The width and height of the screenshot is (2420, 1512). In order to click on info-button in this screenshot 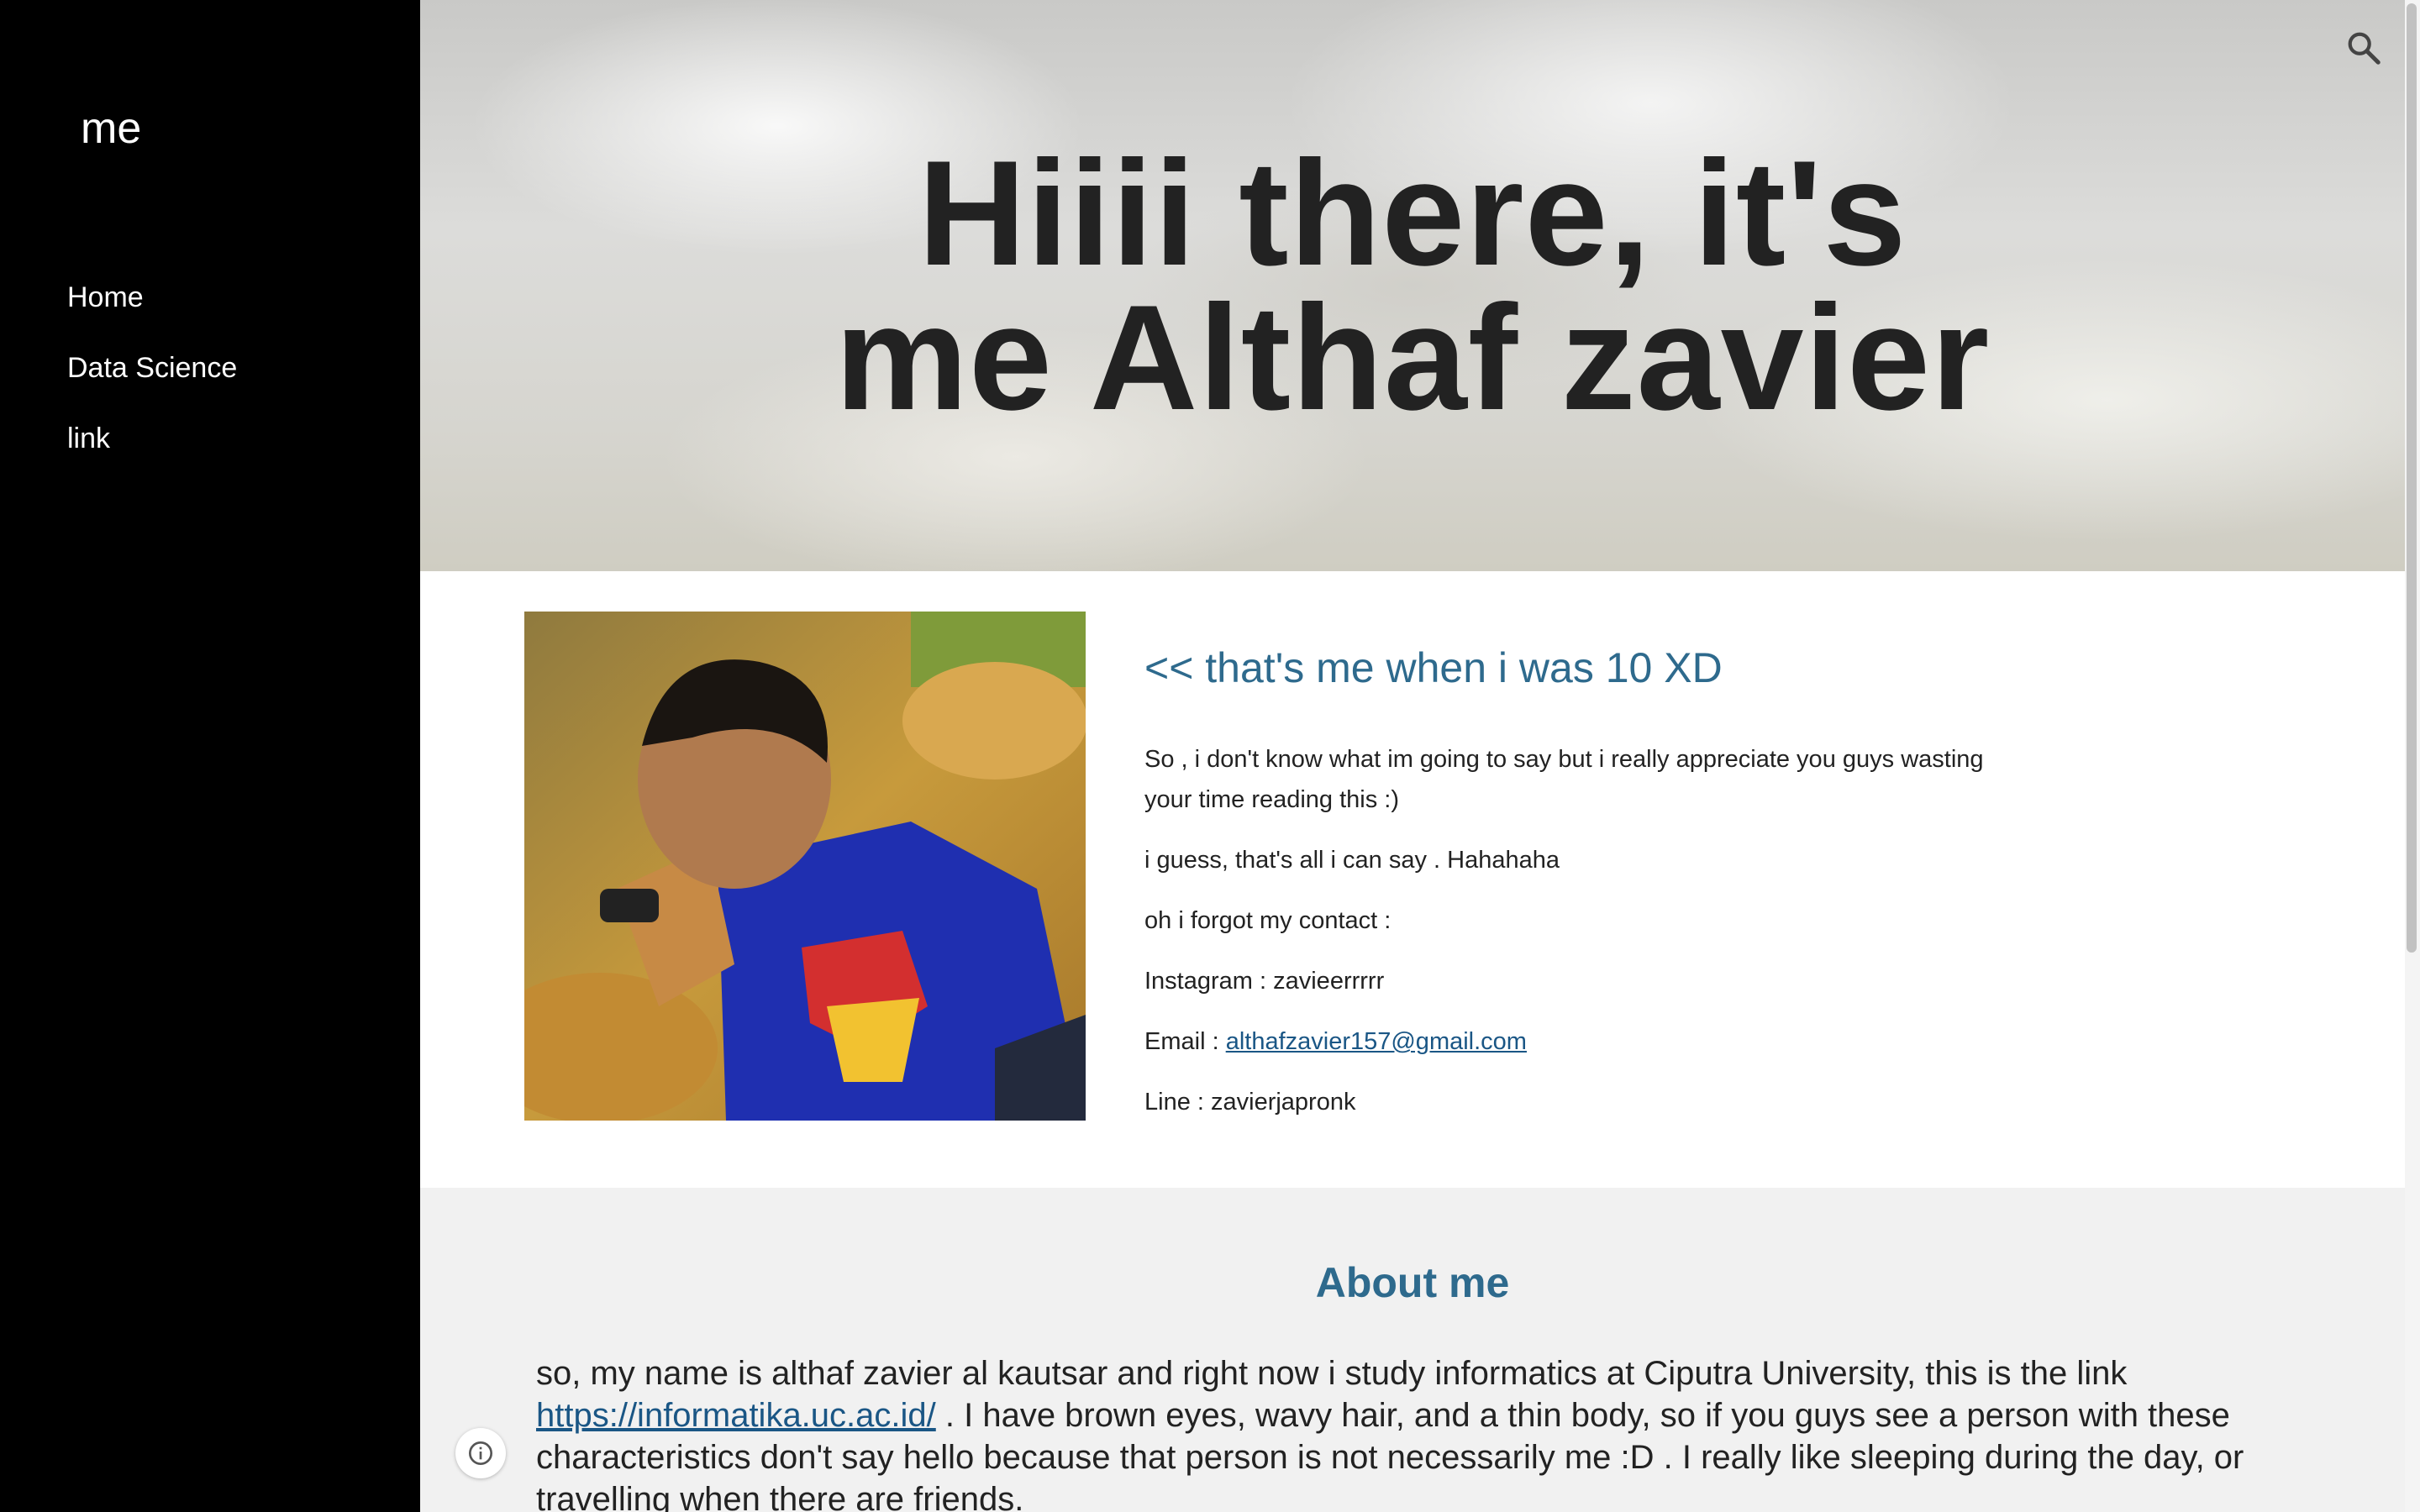, I will do `click(481, 1453)`.